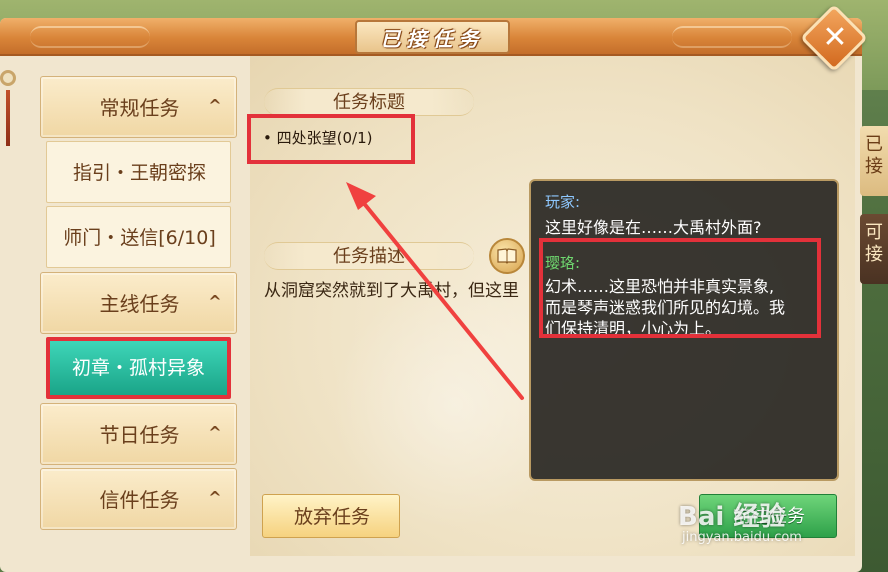 Image resolution: width=888 pixels, height=572 pixels. Describe the element at coordinates (507, 256) in the screenshot. I see `book-icon` at that location.